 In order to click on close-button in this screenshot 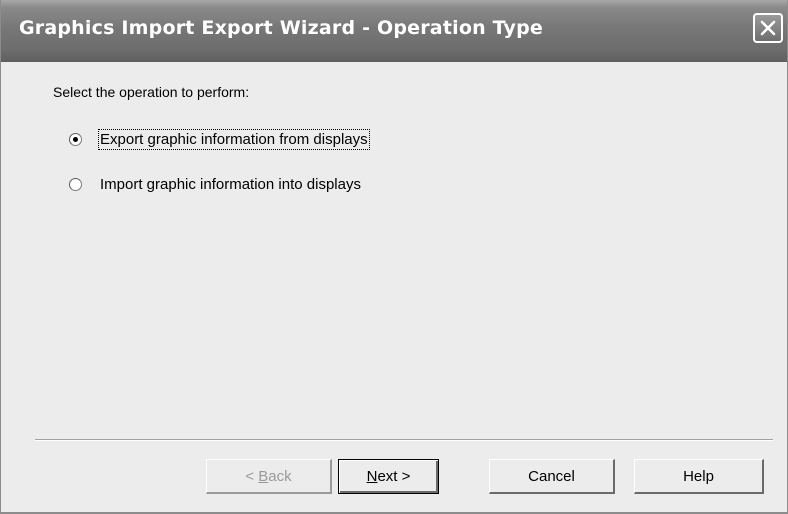, I will do `click(768, 28)`.